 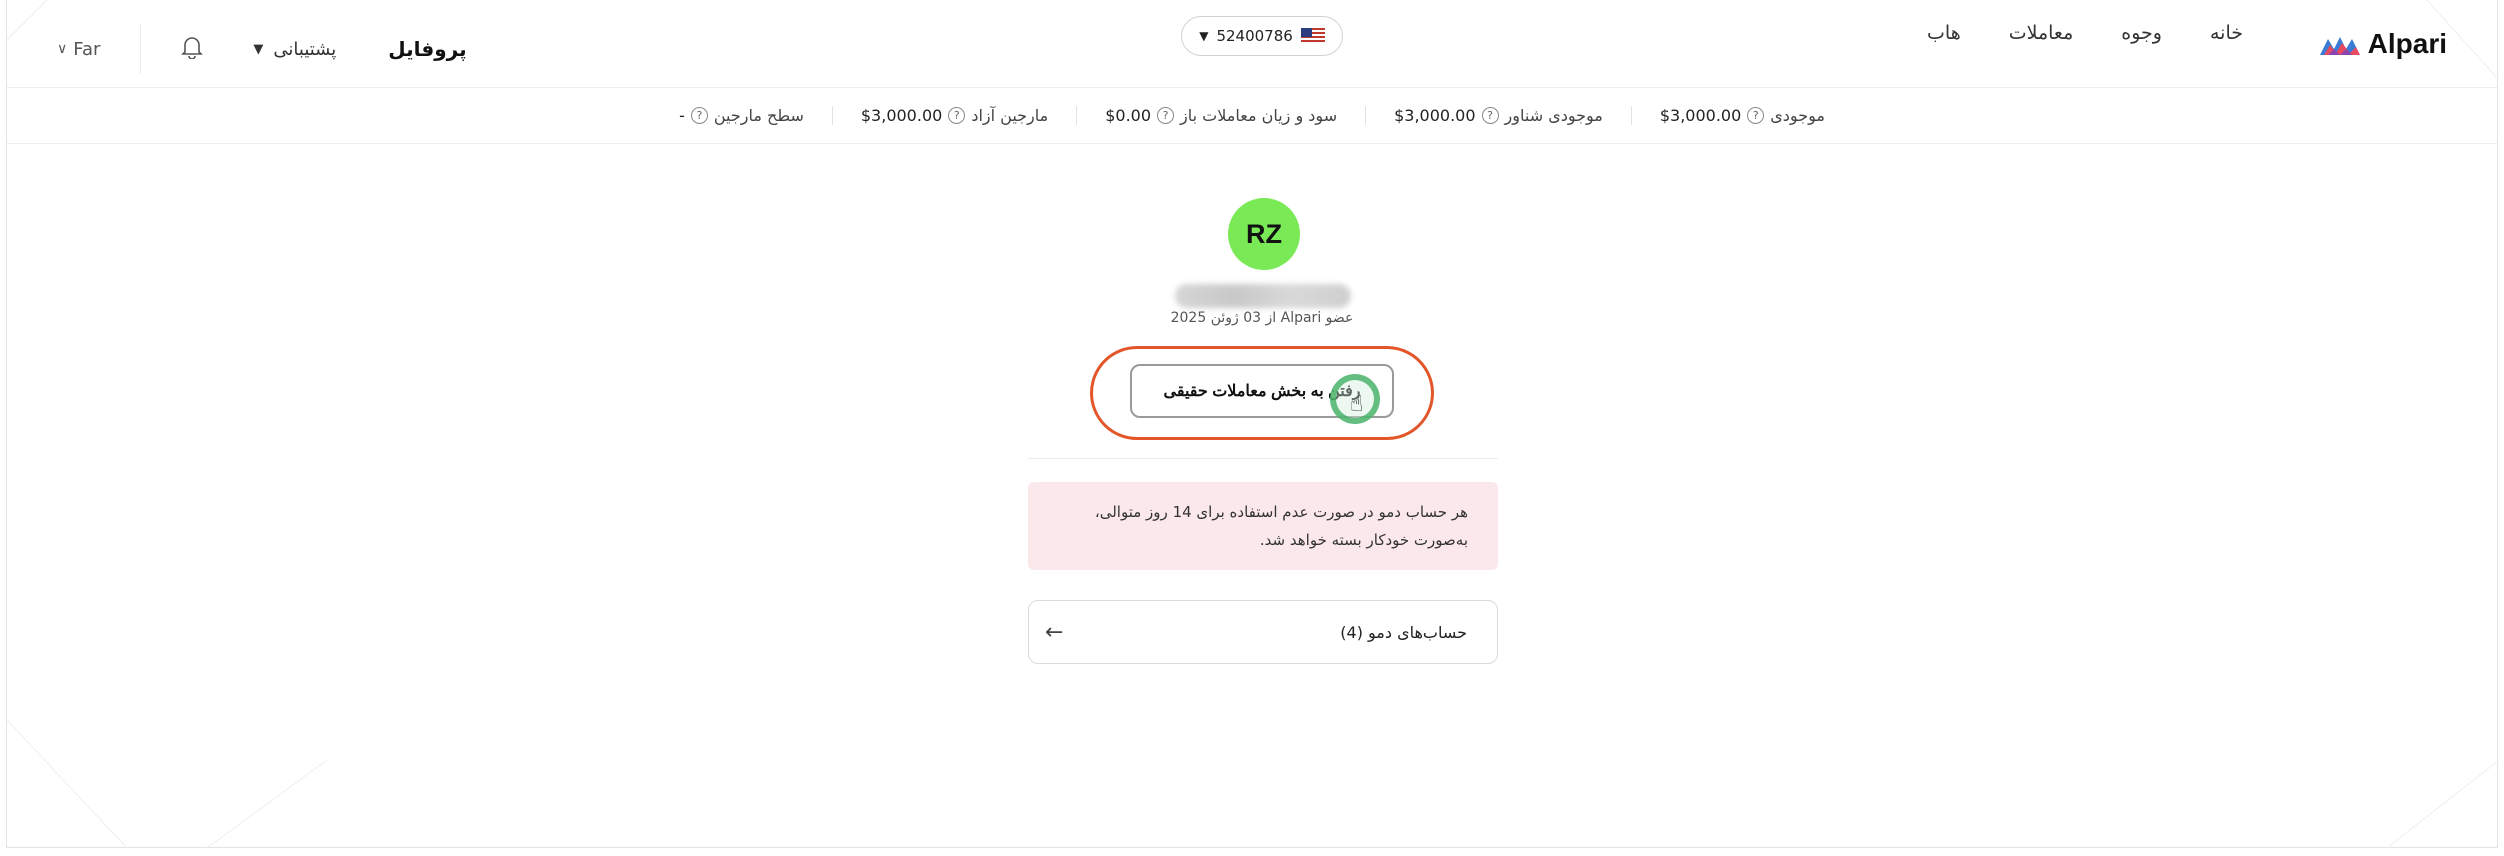 What do you see at coordinates (192, 49) in the screenshot?
I see `bell-icon` at bounding box center [192, 49].